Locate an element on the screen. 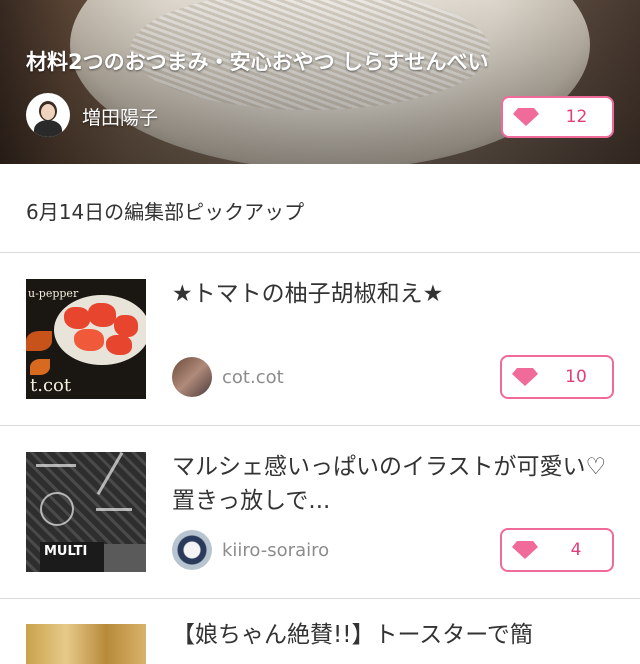 This screenshot has width=640, height=664. username: kiiro-sorairo is located at coordinates (275, 550).